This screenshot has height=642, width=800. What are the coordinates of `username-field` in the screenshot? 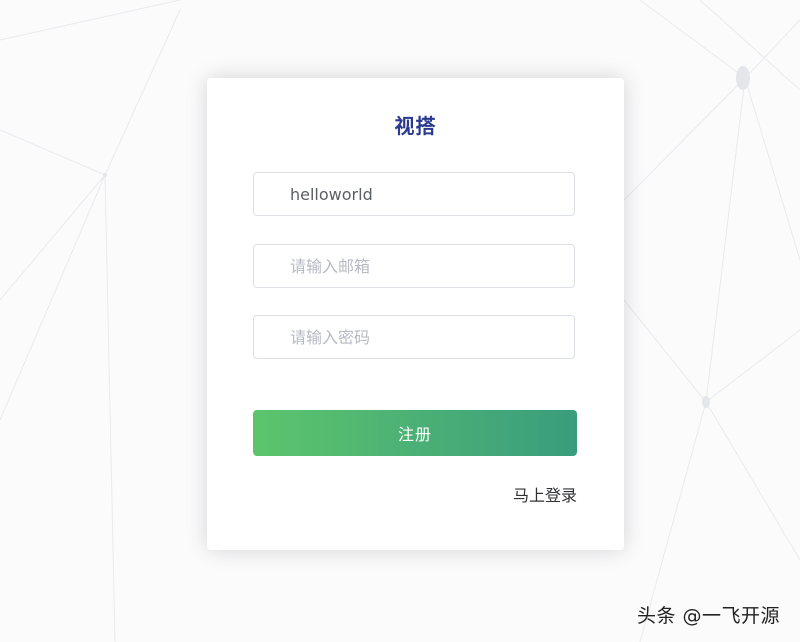 It's located at (414, 194).